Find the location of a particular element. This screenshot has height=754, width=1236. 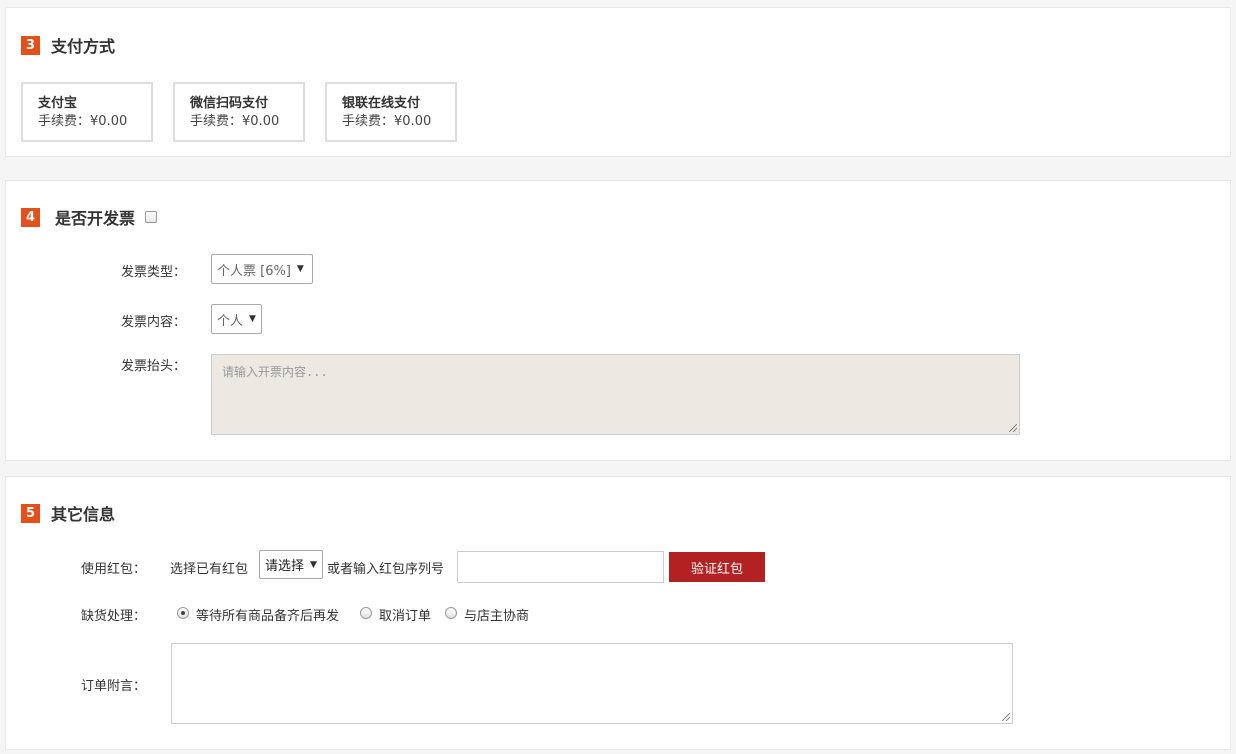

order-note-textarea is located at coordinates (592, 683).